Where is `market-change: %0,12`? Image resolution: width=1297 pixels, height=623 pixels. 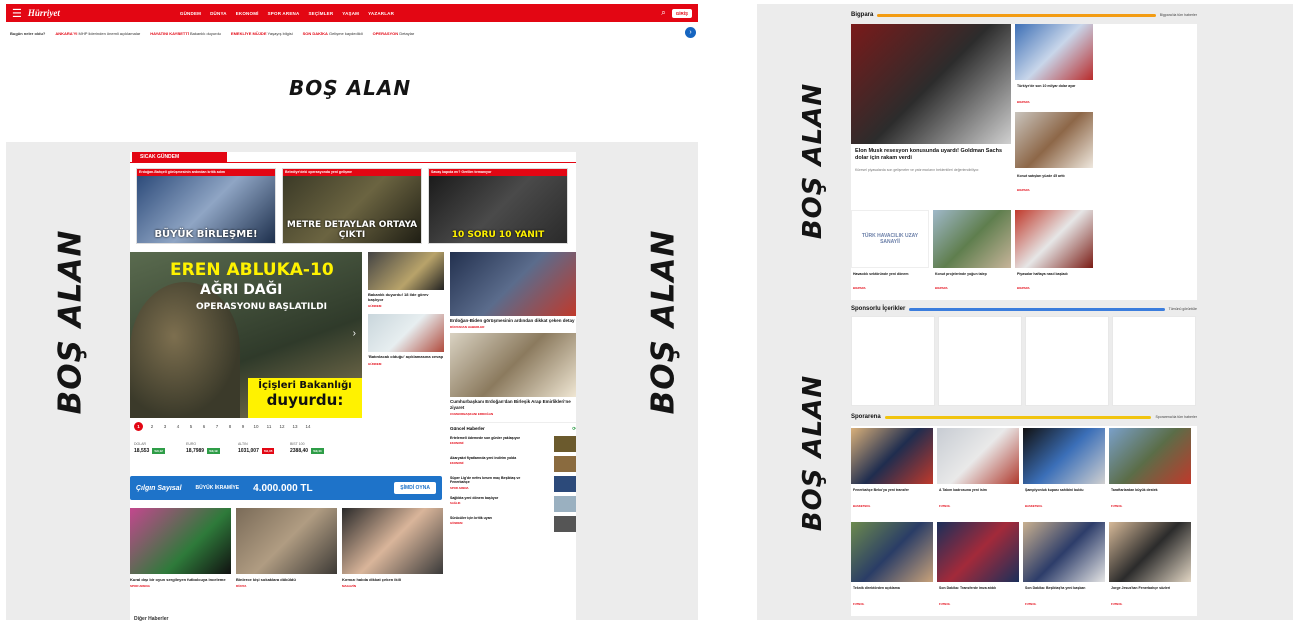 market-change: %0,12 is located at coordinates (158, 451).